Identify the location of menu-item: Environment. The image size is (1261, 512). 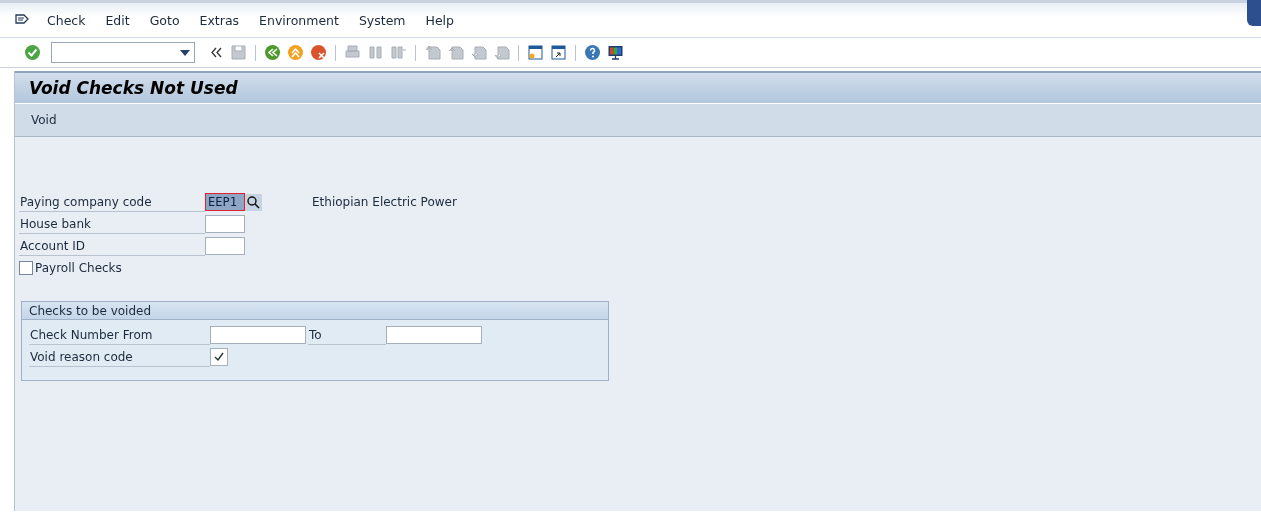
(299, 20).